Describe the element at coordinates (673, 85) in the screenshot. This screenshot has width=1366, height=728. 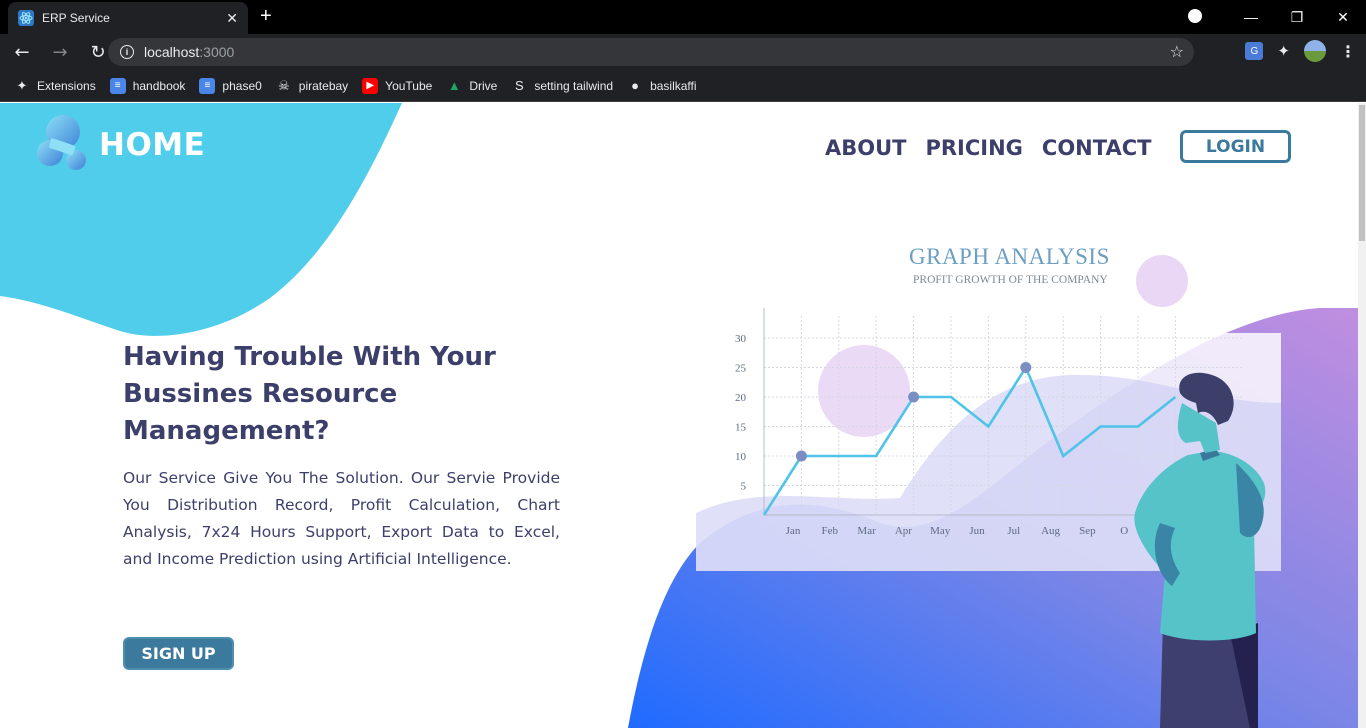
I see `bookmark-label: basilkaffi` at that location.